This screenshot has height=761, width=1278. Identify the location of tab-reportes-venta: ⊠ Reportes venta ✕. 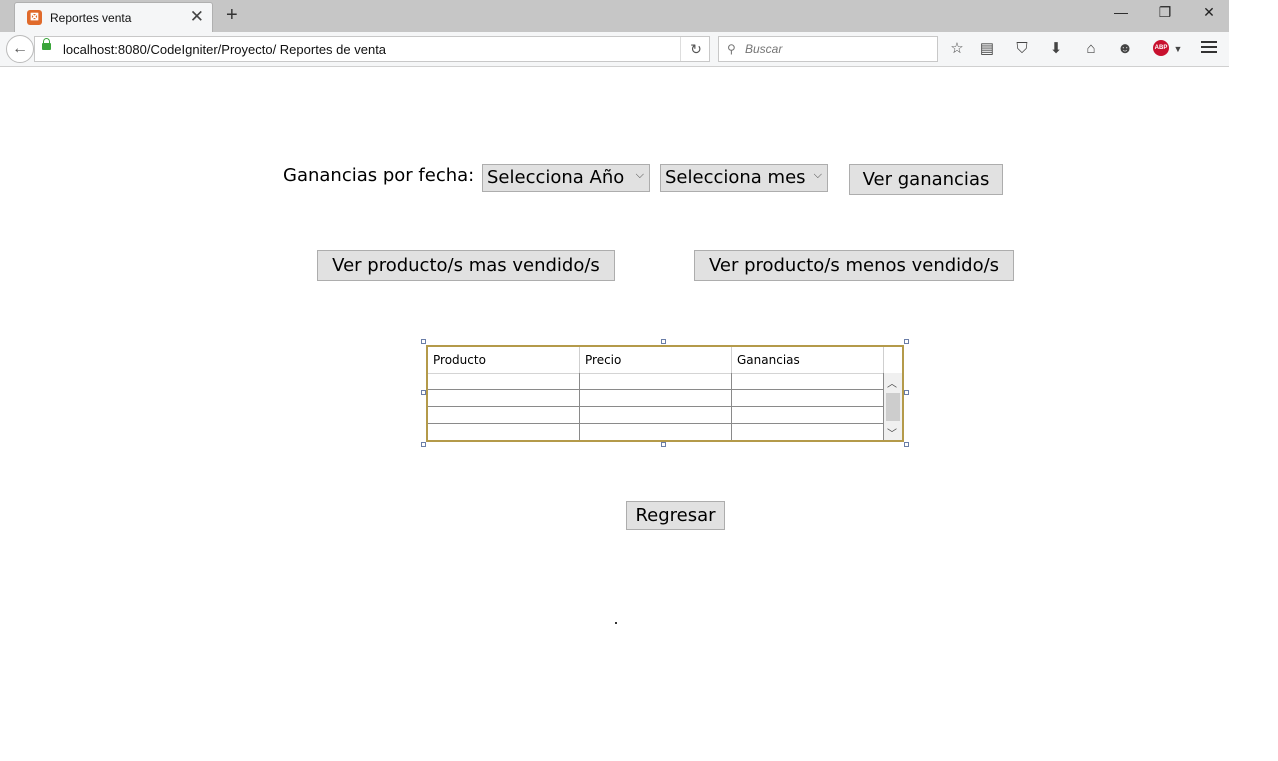
(113, 17).